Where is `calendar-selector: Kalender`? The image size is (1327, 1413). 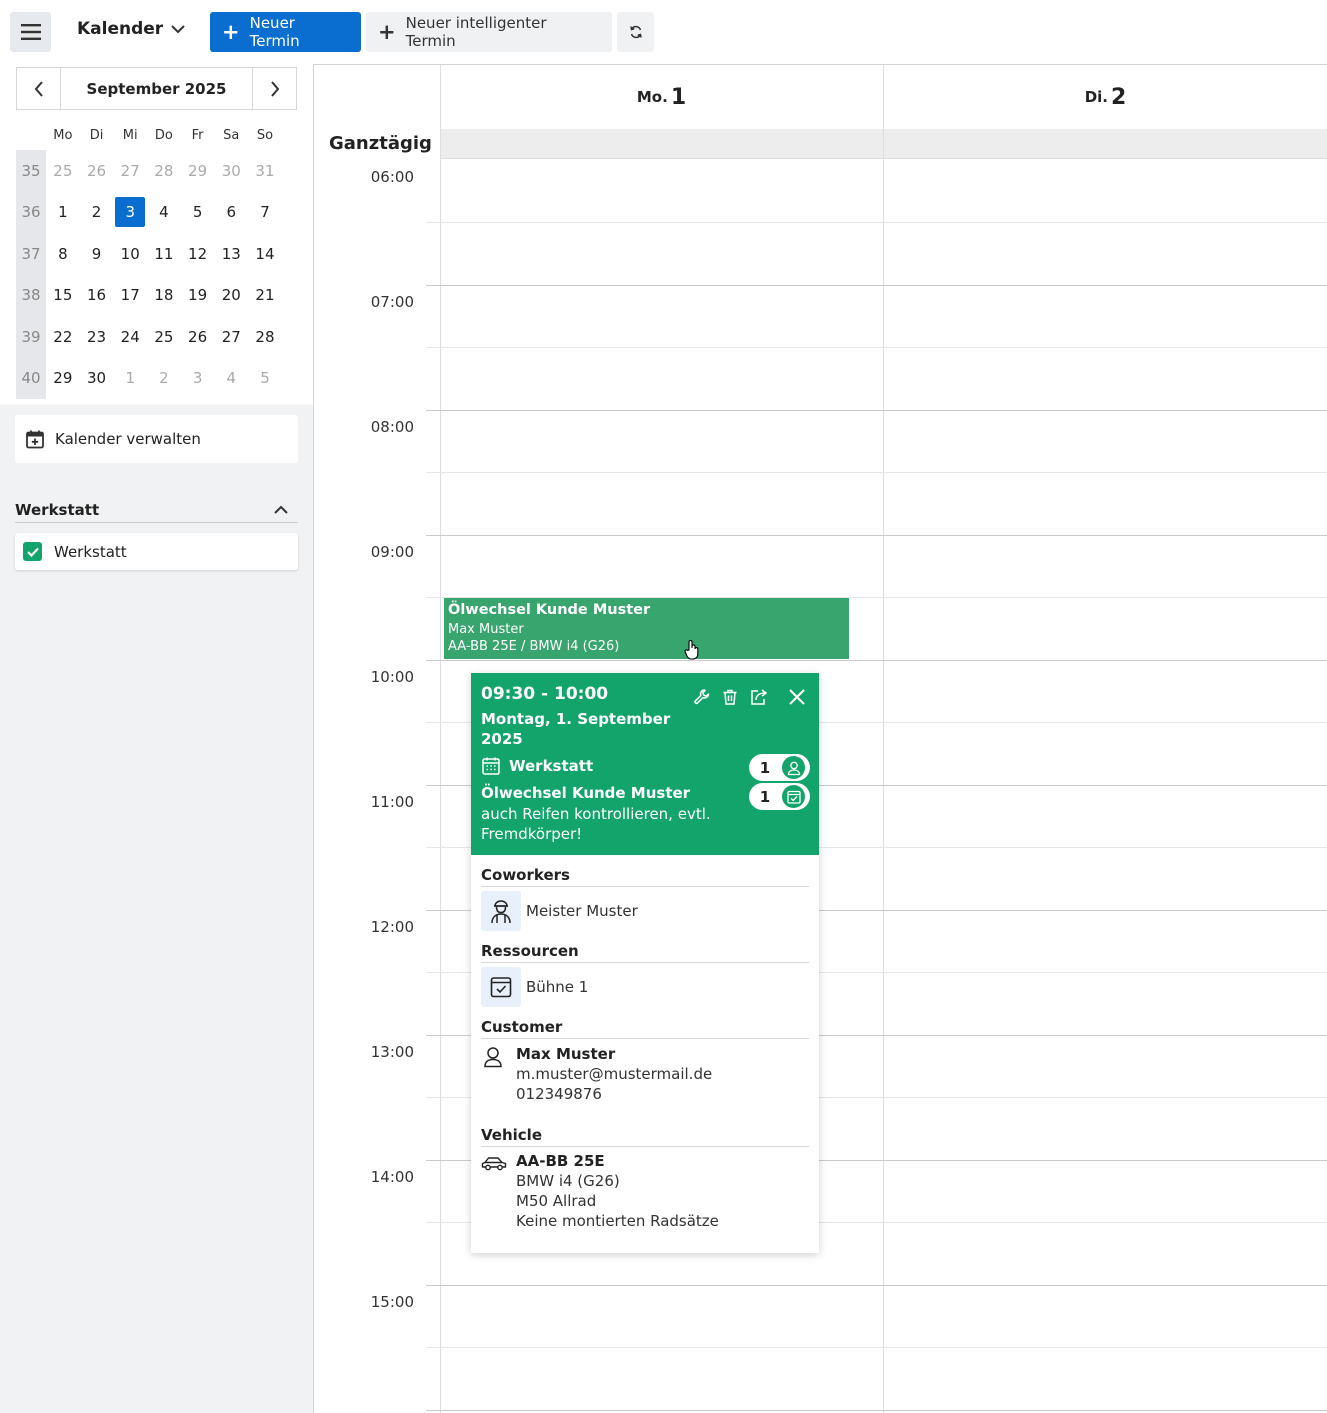 calendar-selector: Kalender is located at coordinates (131, 29).